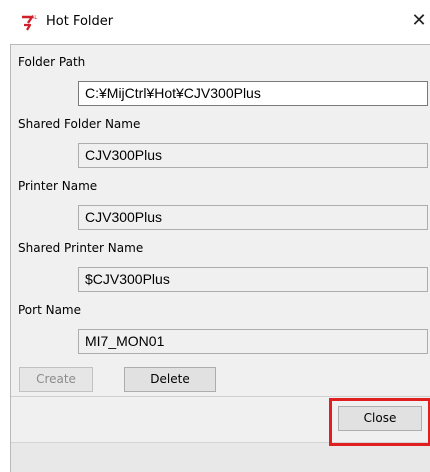 The height and width of the screenshot is (472, 430). I want to click on printer-name-label: Printer Name, so click(58, 186).